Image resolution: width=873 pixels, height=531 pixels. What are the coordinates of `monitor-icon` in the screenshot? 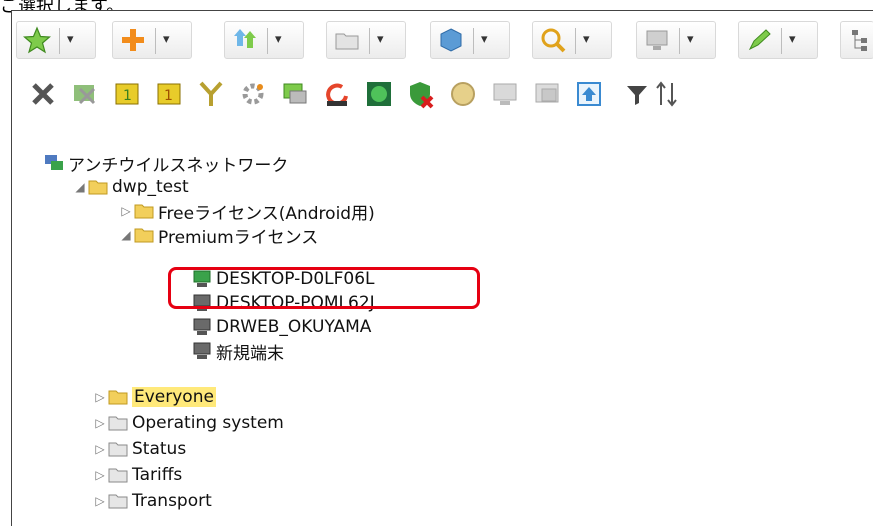 It's located at (657, 40).